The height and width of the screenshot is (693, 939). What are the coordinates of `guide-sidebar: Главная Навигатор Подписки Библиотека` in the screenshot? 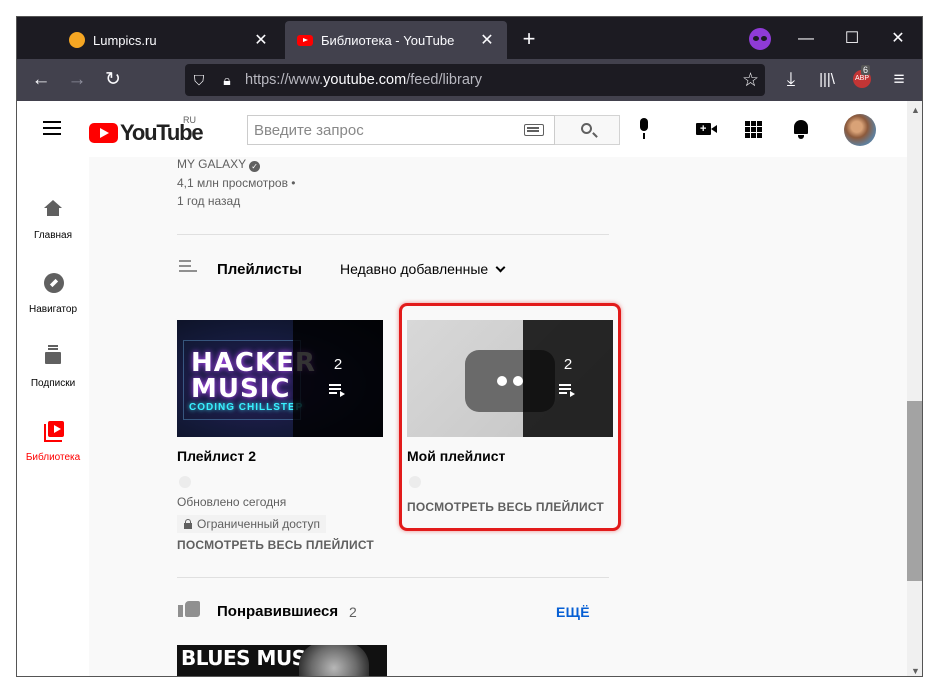 It's located at (53, 416).